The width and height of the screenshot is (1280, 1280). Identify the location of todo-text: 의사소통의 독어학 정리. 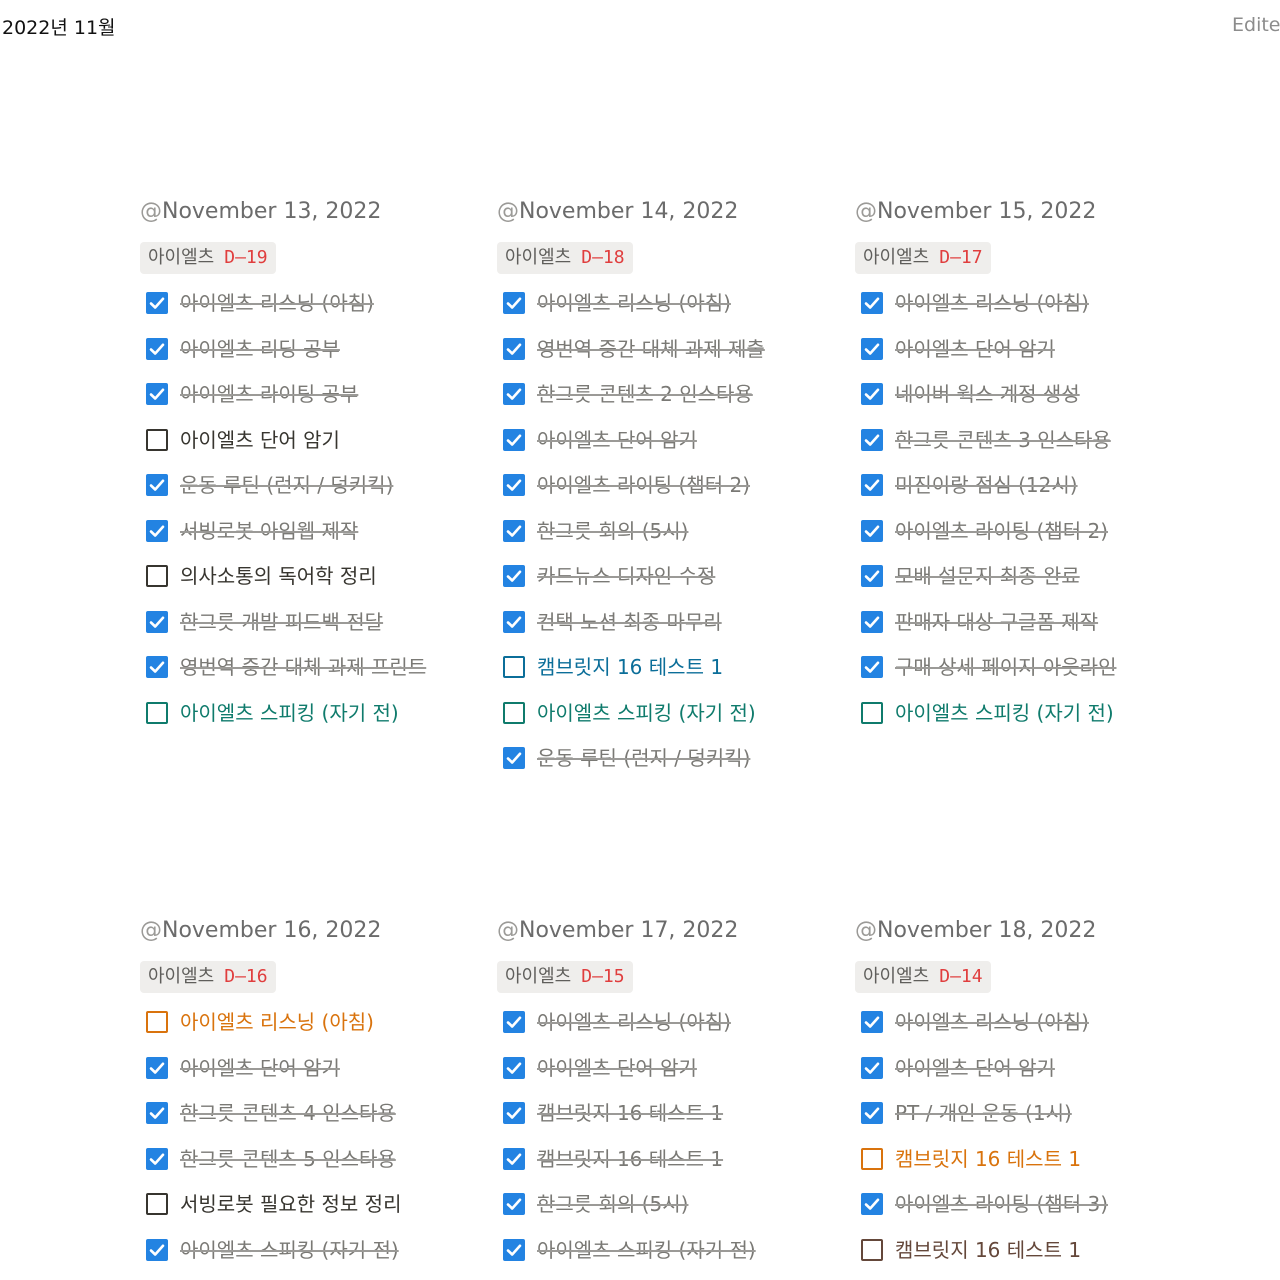
(320, 576).